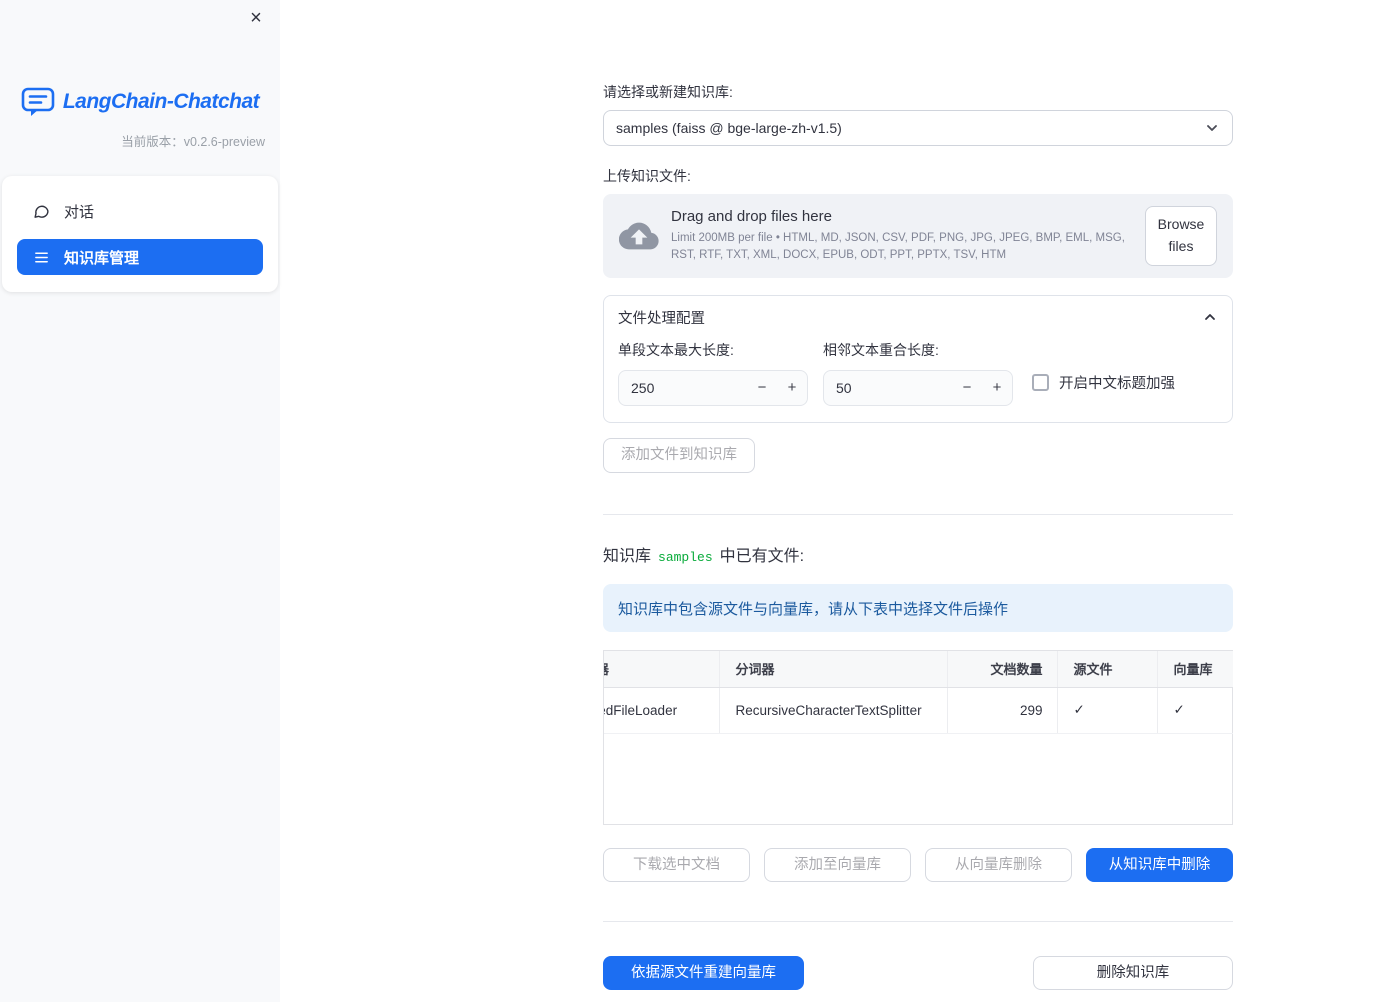  What do you see at coordinates (661, 318) in the screenshot?
I see `file-config-title: 文件处理配置` at bounding box center [661, 318].